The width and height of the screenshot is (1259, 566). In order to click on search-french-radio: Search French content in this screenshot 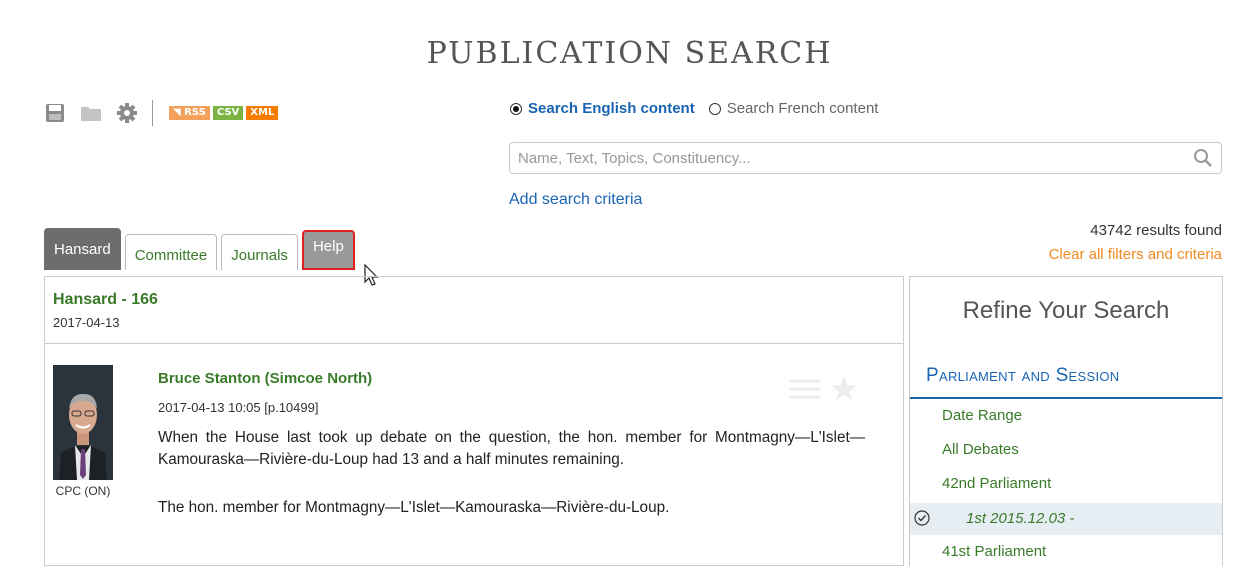, I will do `click(793, 108)`.